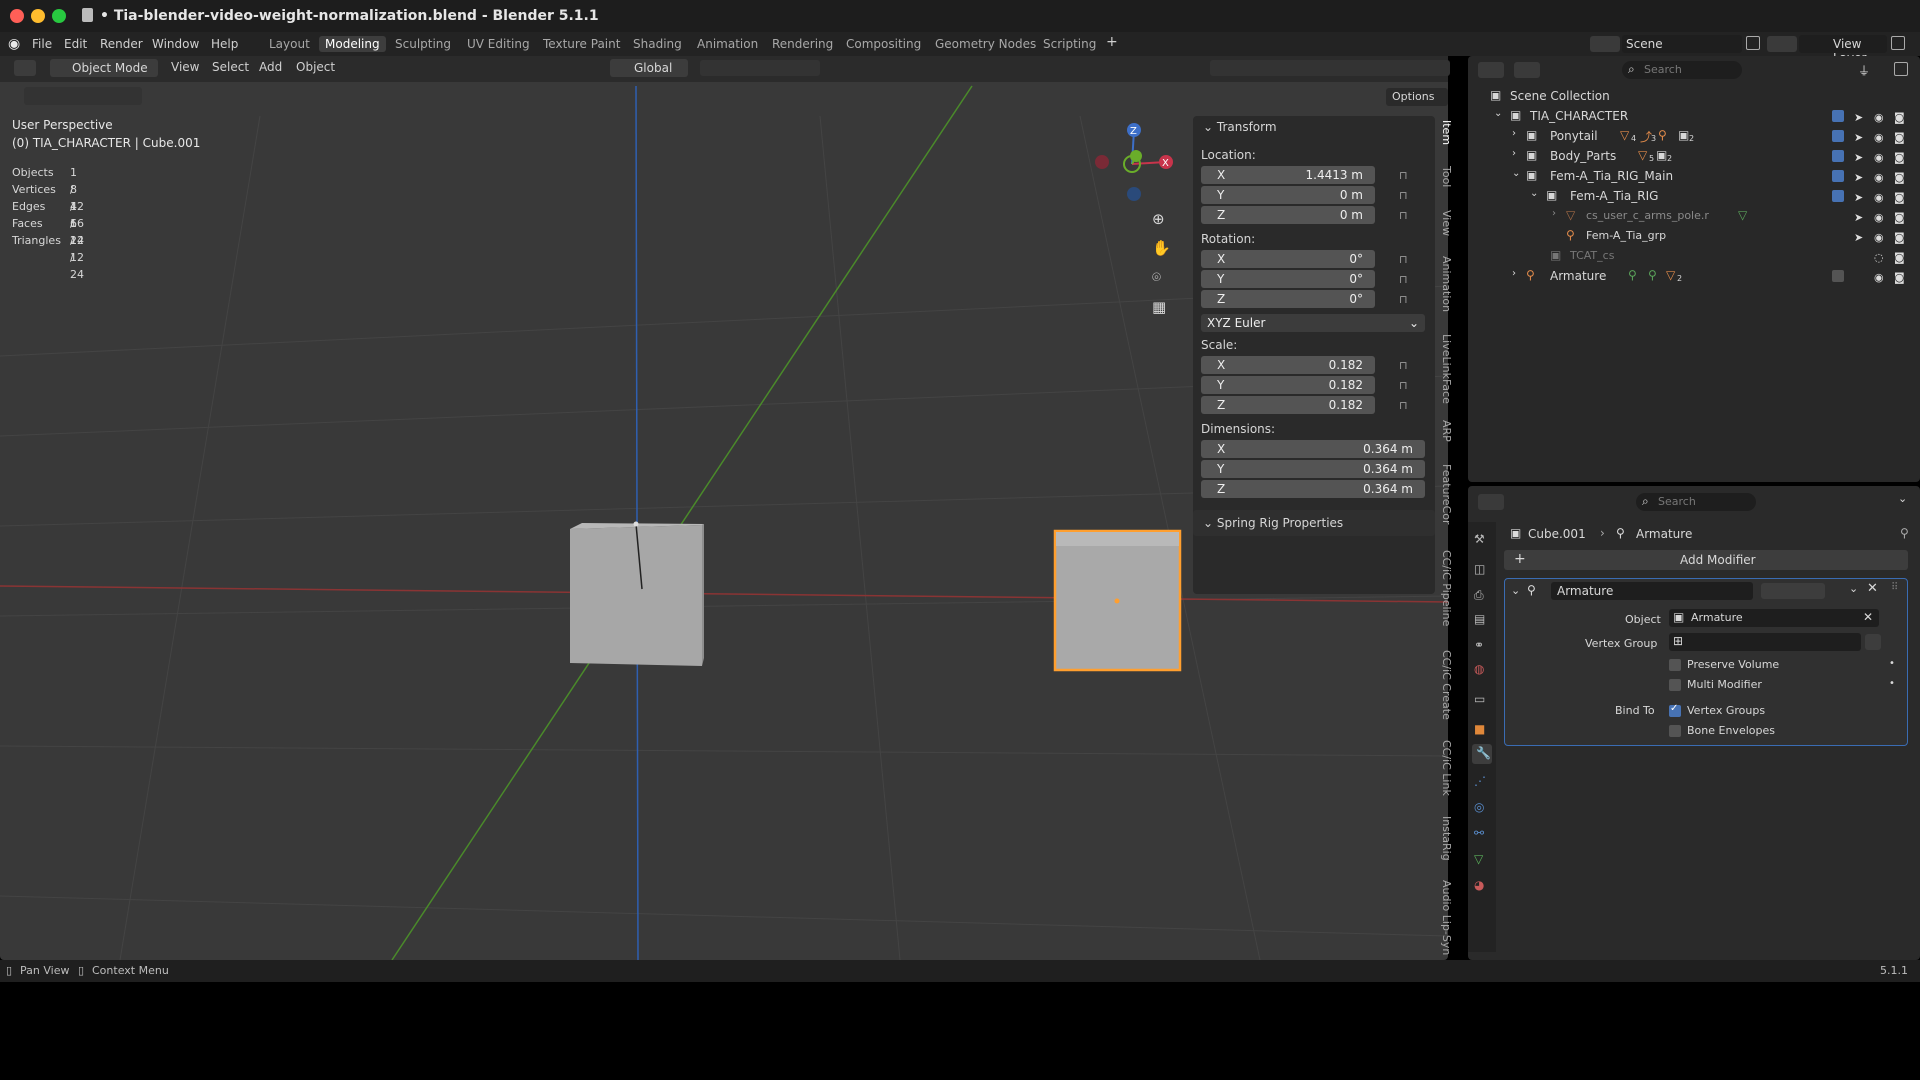 This screenshot has width=1920, height=1080. What do you see at coordinates (289, 44) in the screenshot?
I see `tab-layout: Layout` at bounding box center [289, 44].